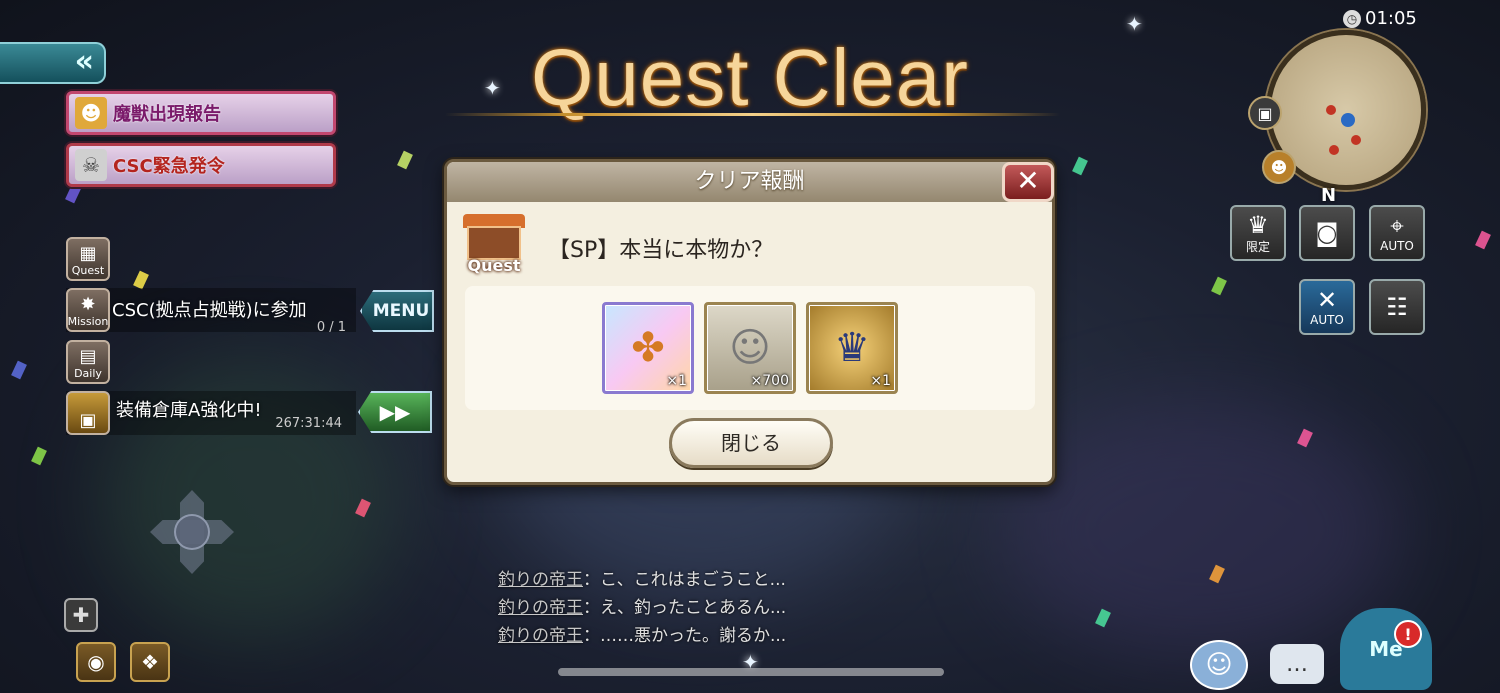 This screenshot has width=1500, height=693. What do you see at coordinates (81, 615) in the screenshot?
I see `add-button: ✚` at bounding box center [81, 615].